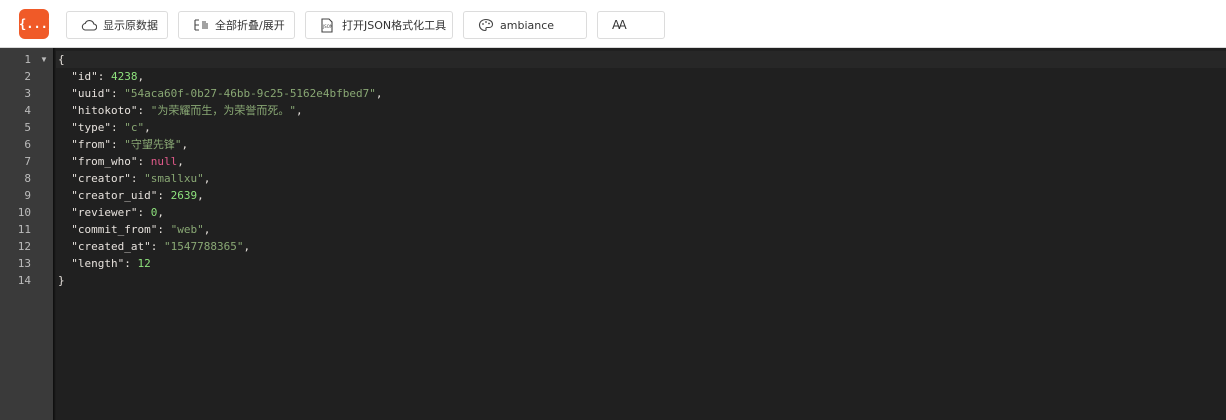  Describe the element at coordinates (108, 76) in the screenshot. I see `code-line: "id": 4238,` at that location.